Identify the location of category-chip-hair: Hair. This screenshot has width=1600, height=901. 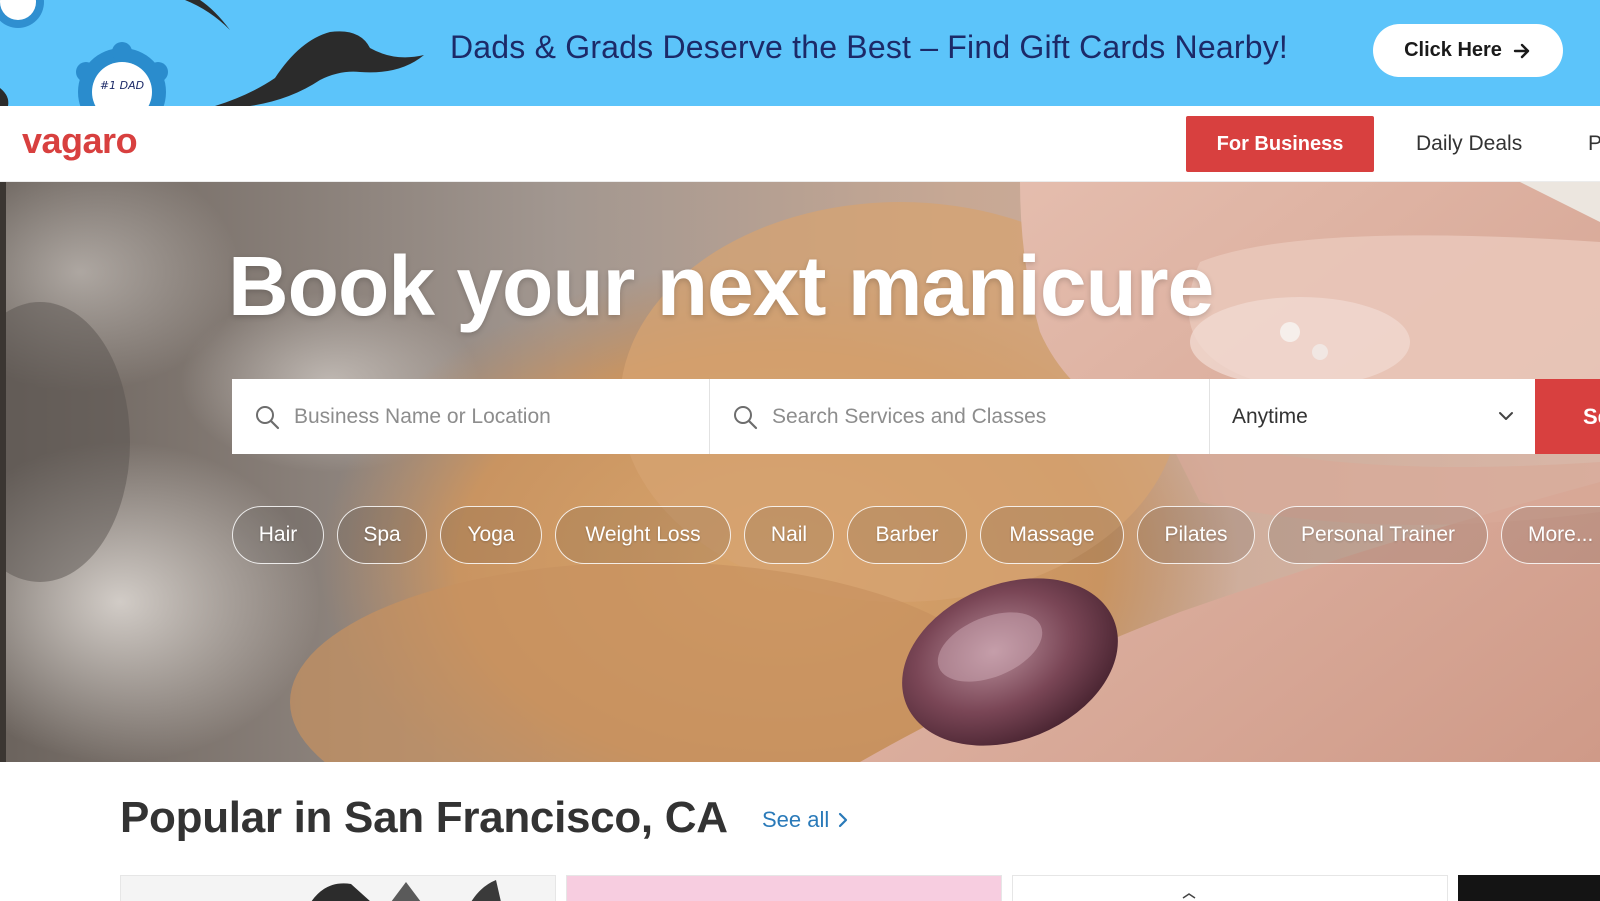
(278, 535).